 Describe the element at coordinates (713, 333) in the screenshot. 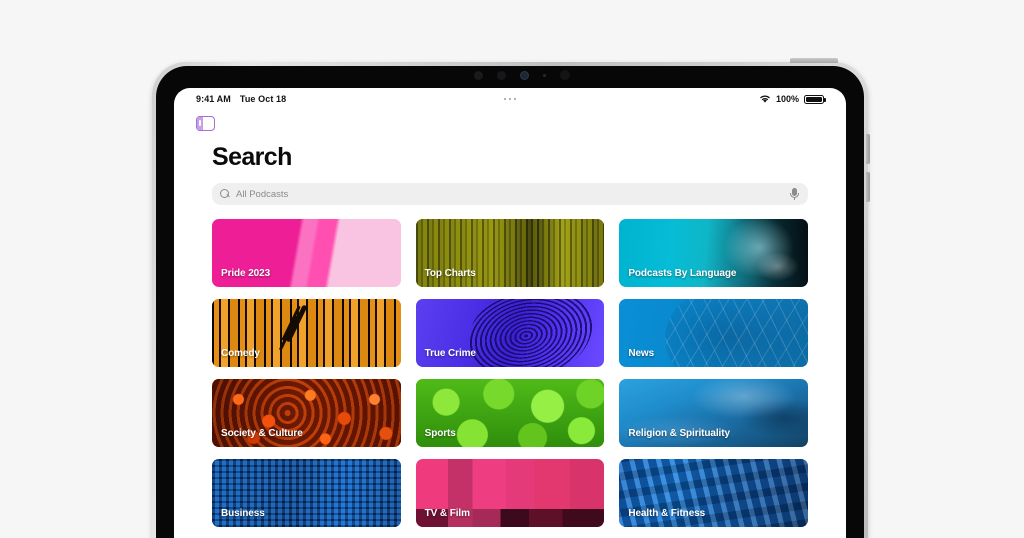

I see `category-tile: News` at that location.